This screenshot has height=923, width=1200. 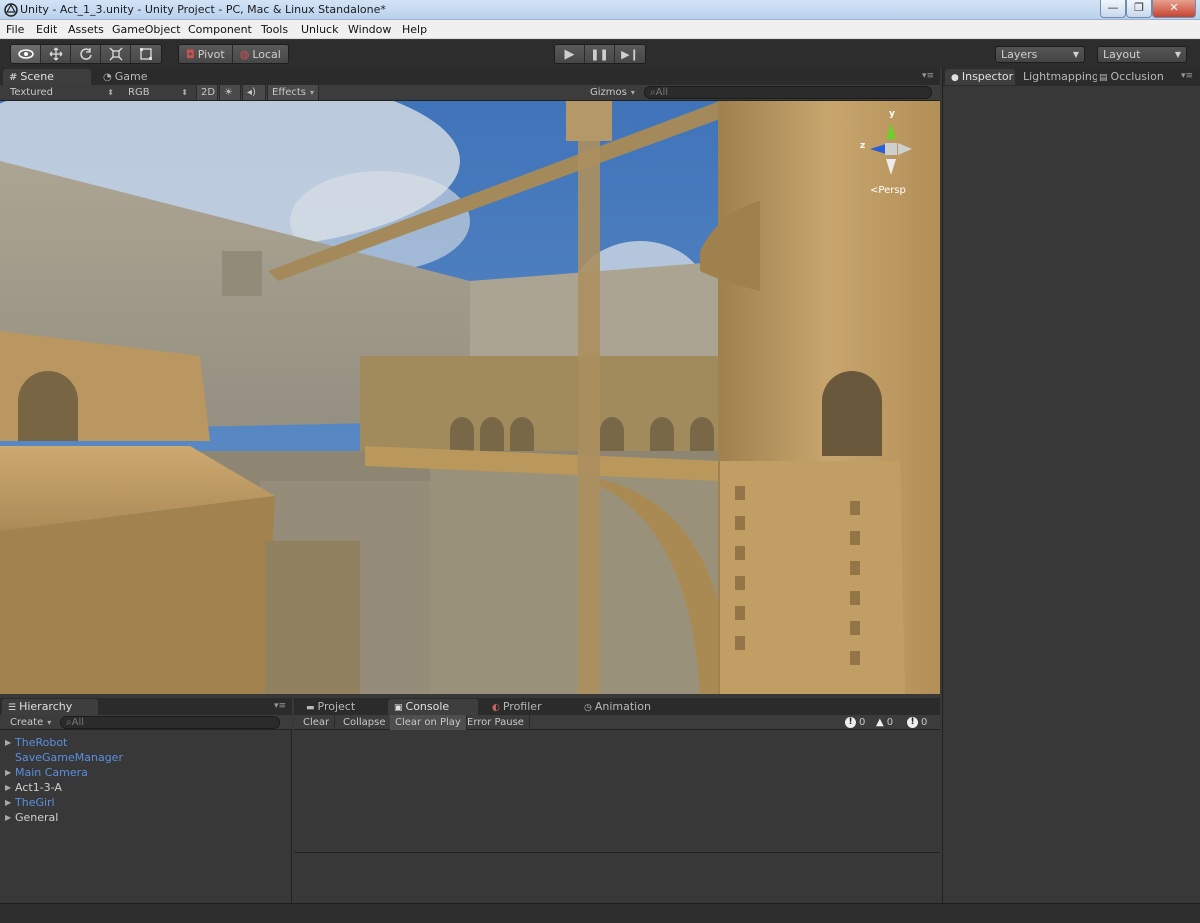 What do you see at coordinates (570, 54) in the screenshot?
I see `play-button: ▶` at bounding box center [570, 54].